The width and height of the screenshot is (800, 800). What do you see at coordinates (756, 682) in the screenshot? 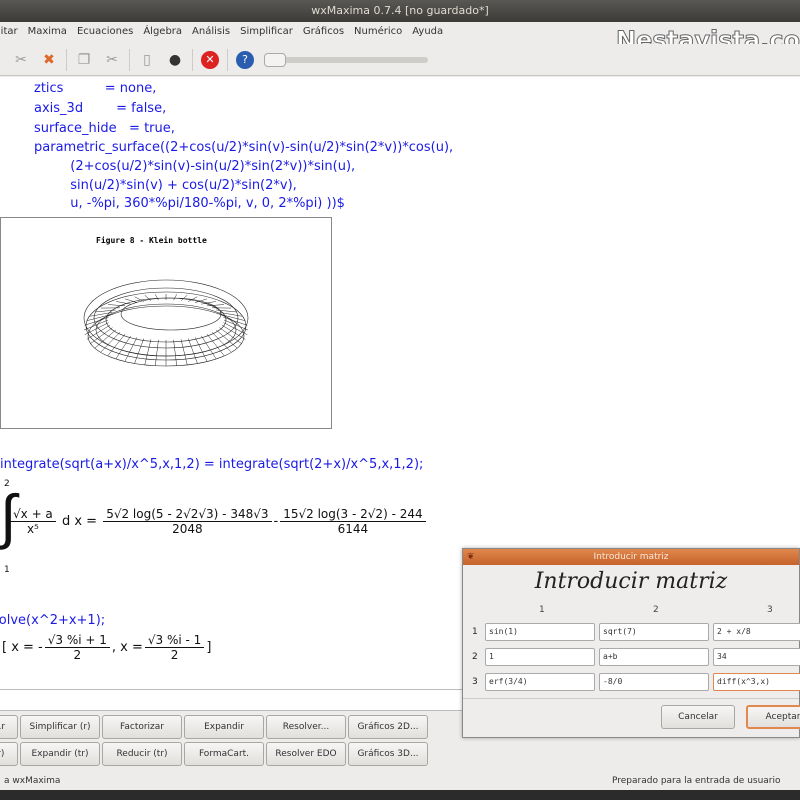
I see `matrix-cell: diff(x^3,x)` at bounding box center [756, 682].